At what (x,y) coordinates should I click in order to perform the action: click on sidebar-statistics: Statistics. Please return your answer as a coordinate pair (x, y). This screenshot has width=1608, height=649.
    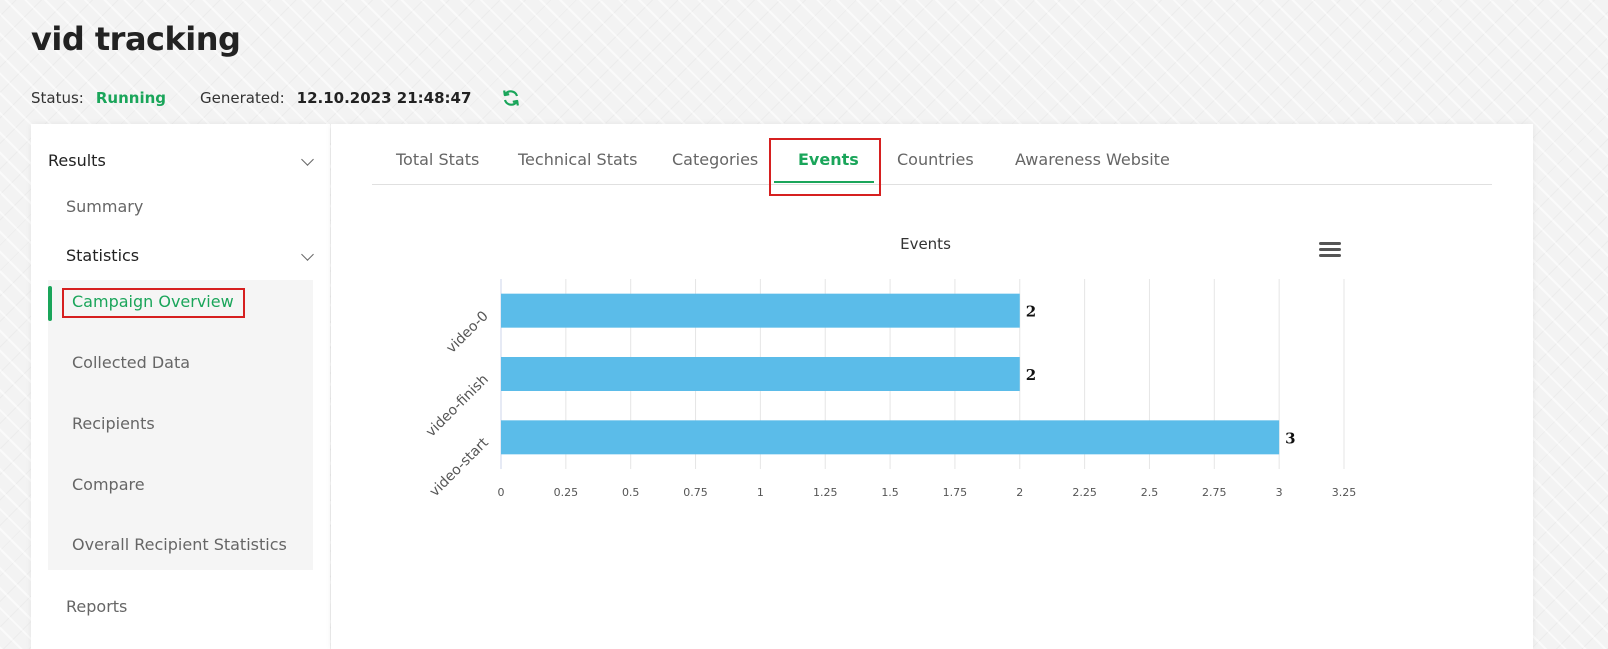
    Looking at the image, I should click on (102, 255).